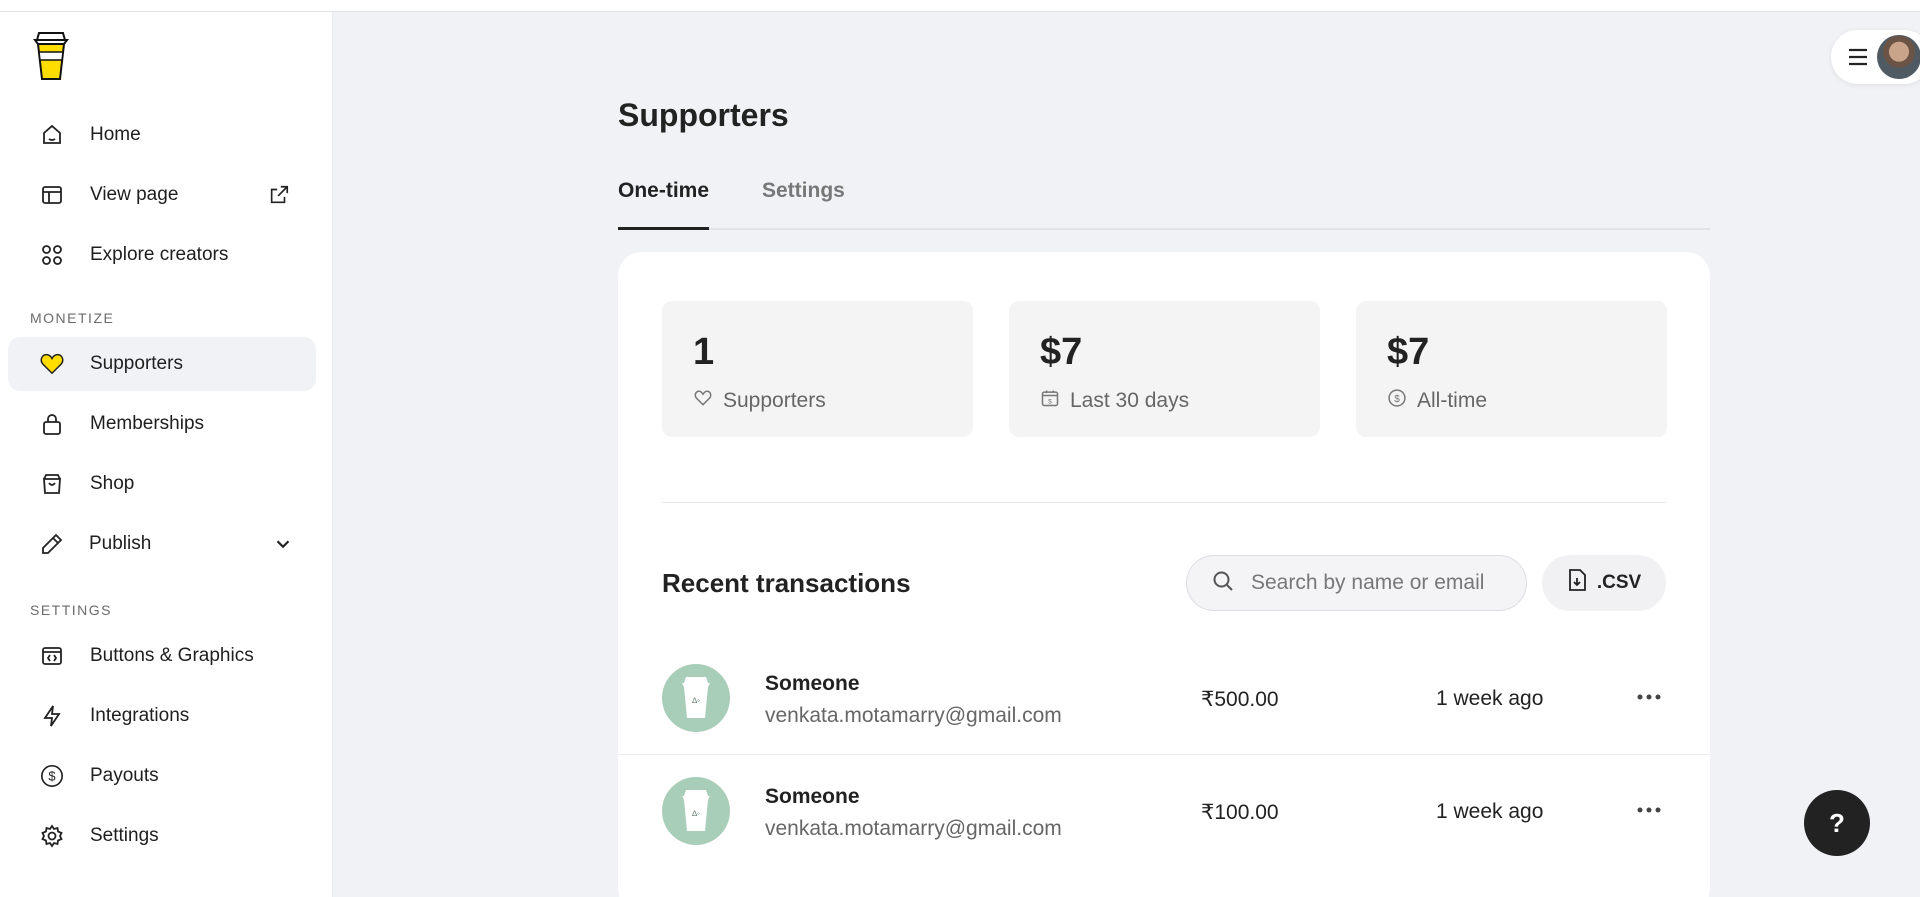  What do you see at coordinates (1164, 502) in the screenshot?
I see `divider` at bounding box center [1164, 502].